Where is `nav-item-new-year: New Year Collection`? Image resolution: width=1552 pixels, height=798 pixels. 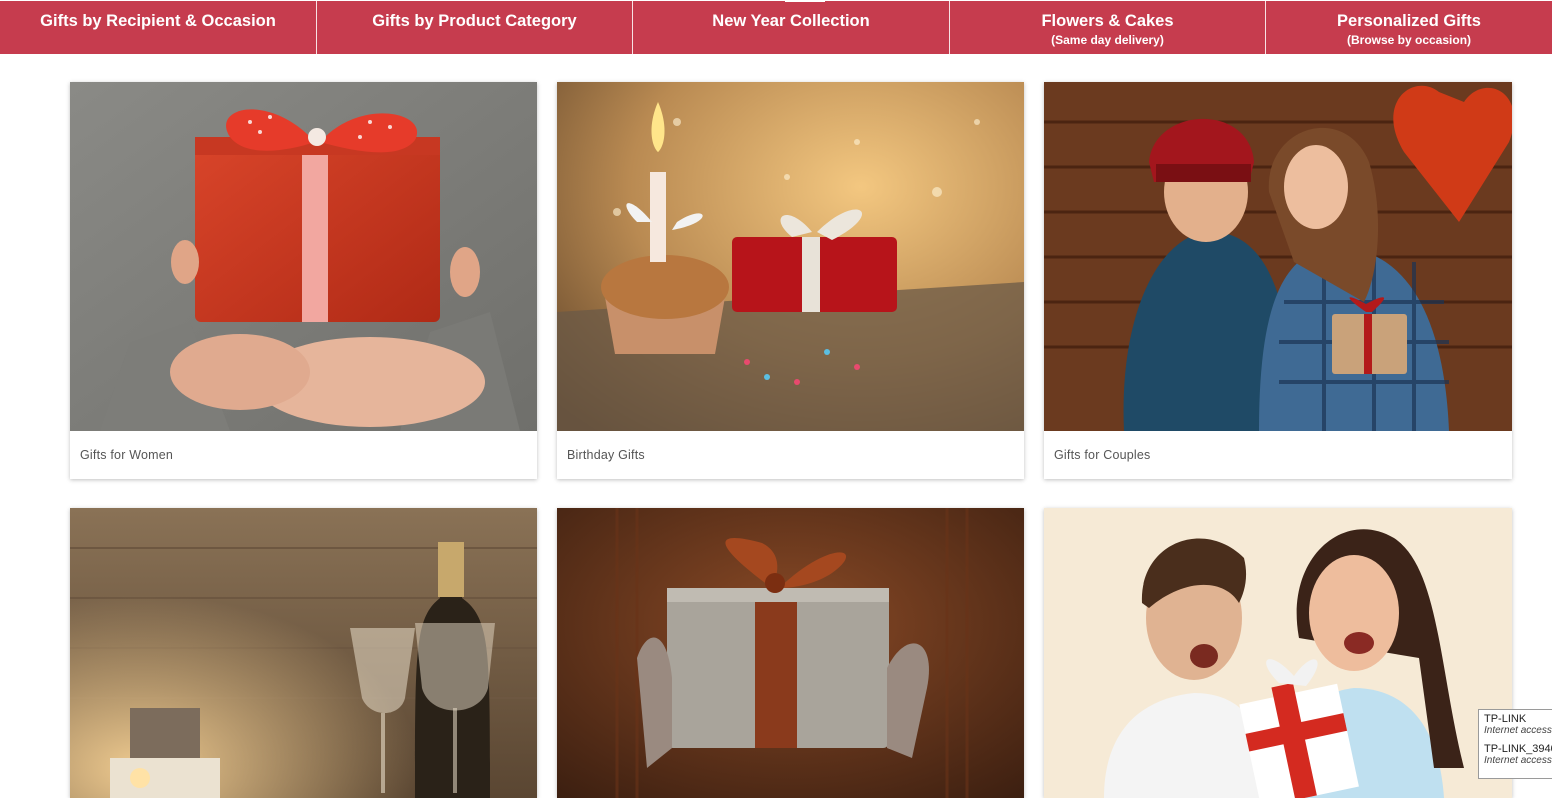 nav-item-new-year: New Year Collection is located at coordinates (791, 27).